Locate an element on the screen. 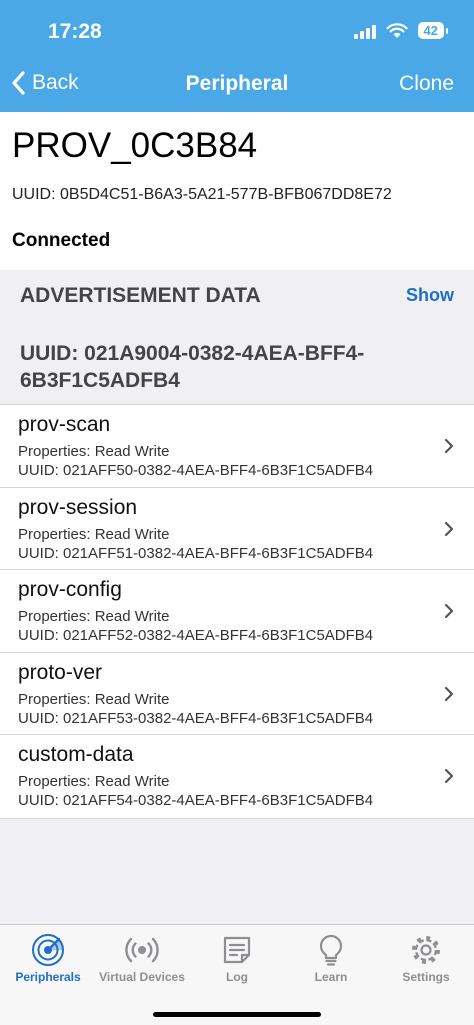 The image size is (474, 1025). broadcast-icon is located at coordinates (142, 950).